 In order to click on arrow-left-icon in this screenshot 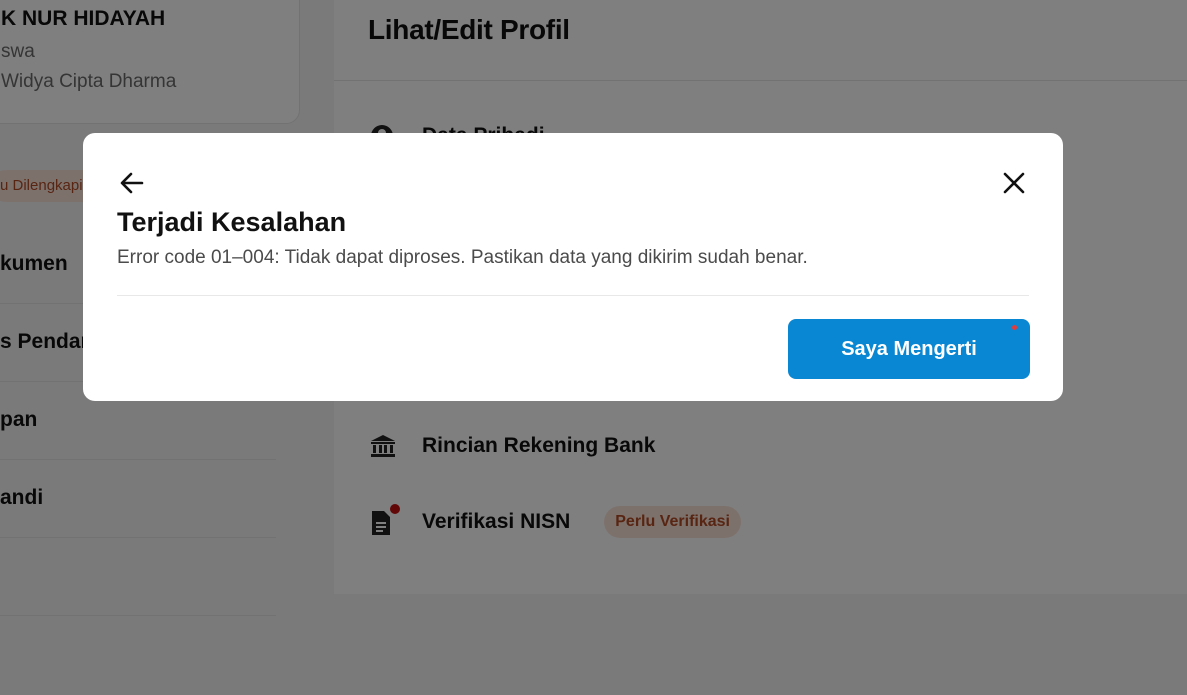, I will do `click(132, 183)`.